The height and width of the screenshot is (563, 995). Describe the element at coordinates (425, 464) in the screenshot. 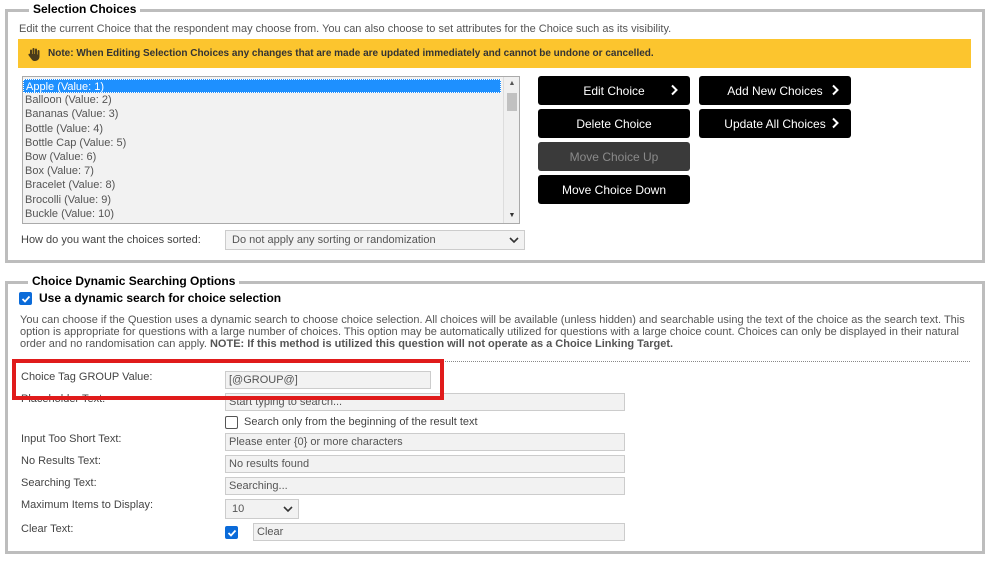

I see `no-results-input` at that location.